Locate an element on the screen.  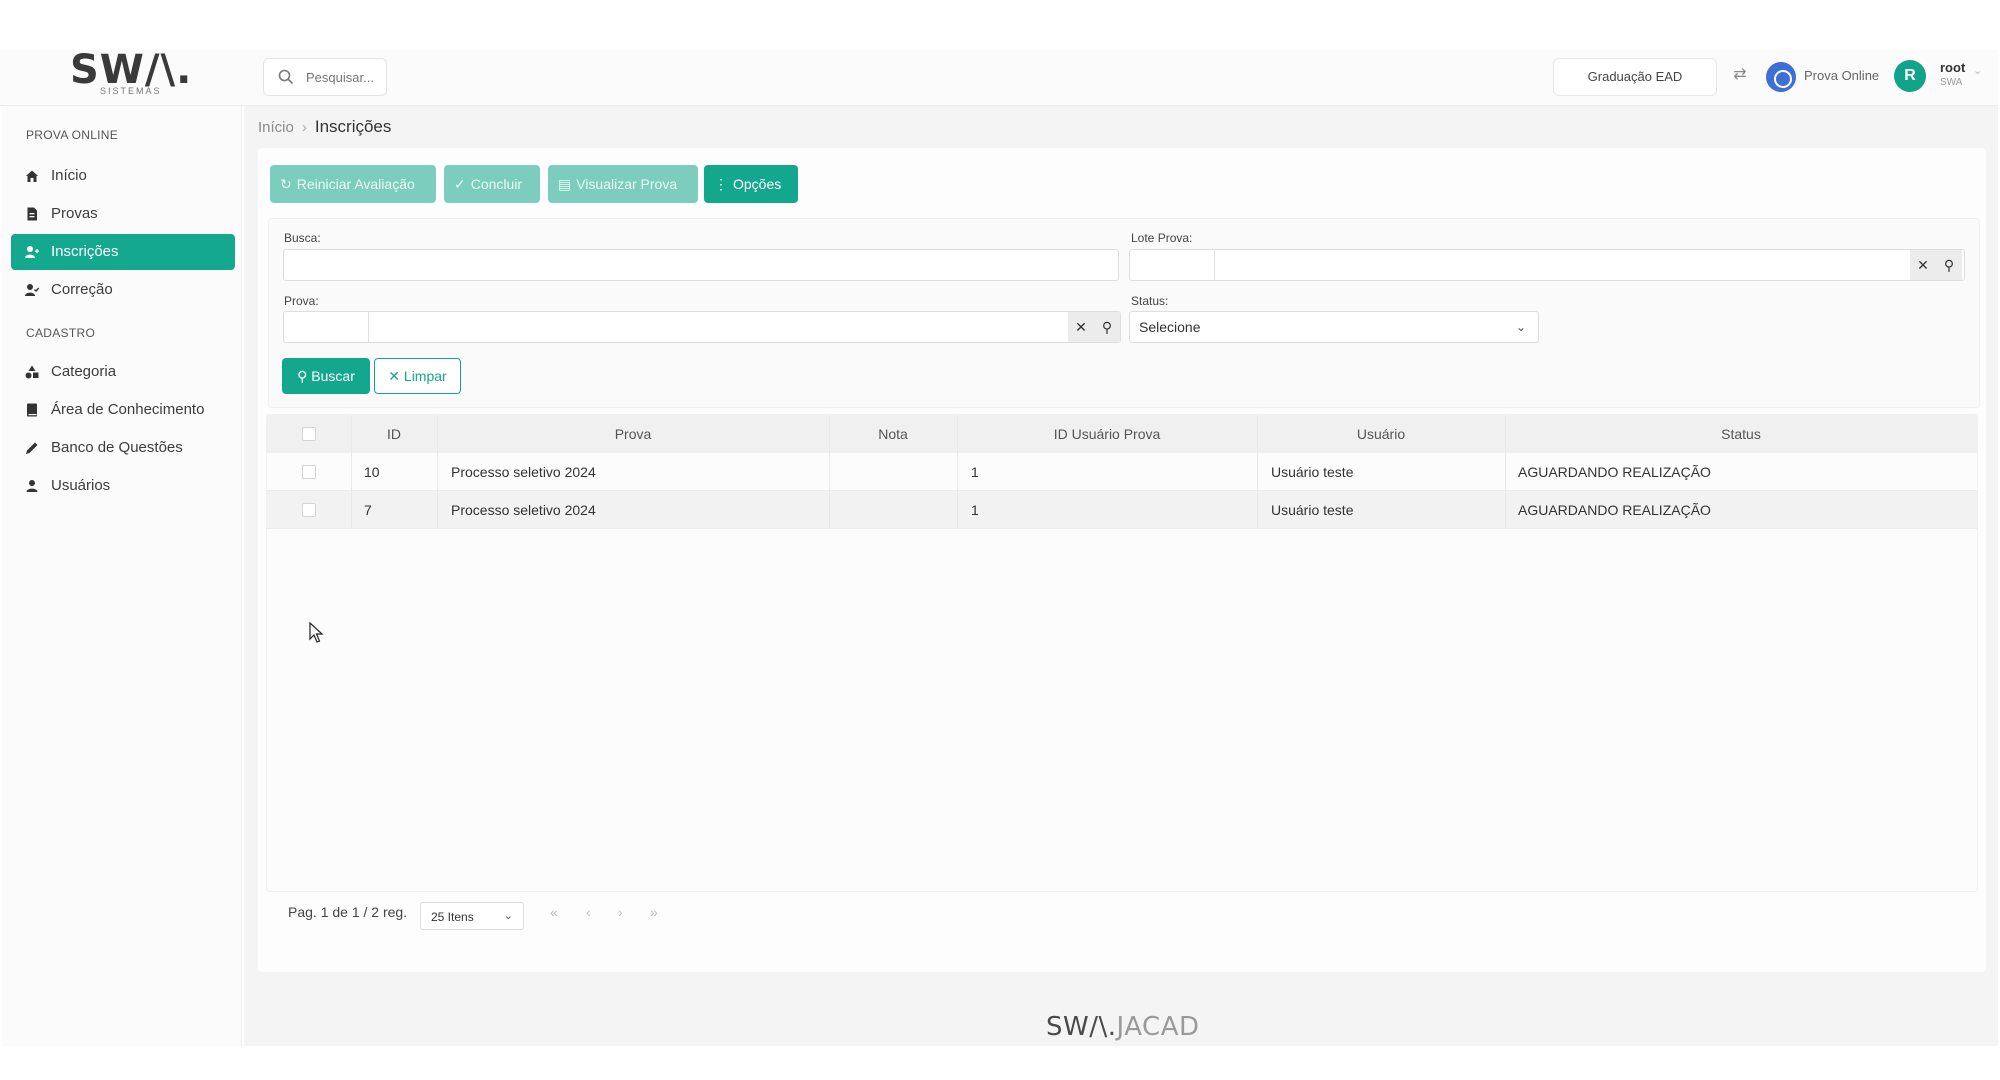
status-label: Status: is located at coordinates (1150, 301).